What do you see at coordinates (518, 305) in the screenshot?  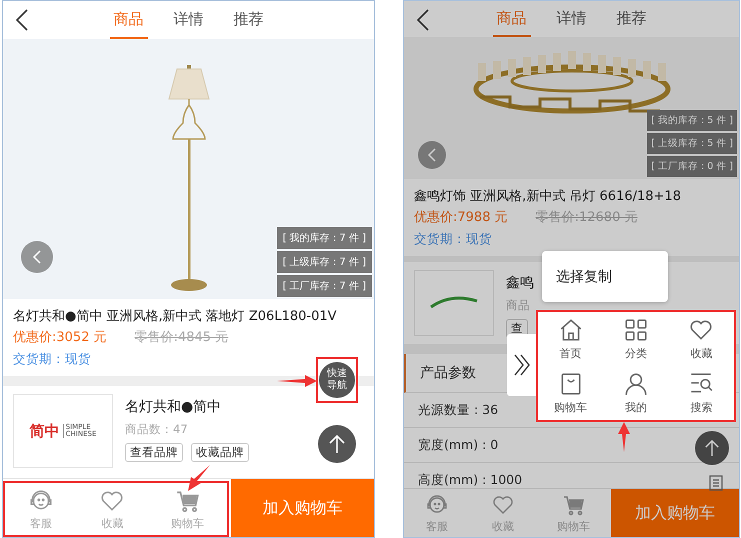 I see `product-count: 商品` at bounding box center [518, 305].